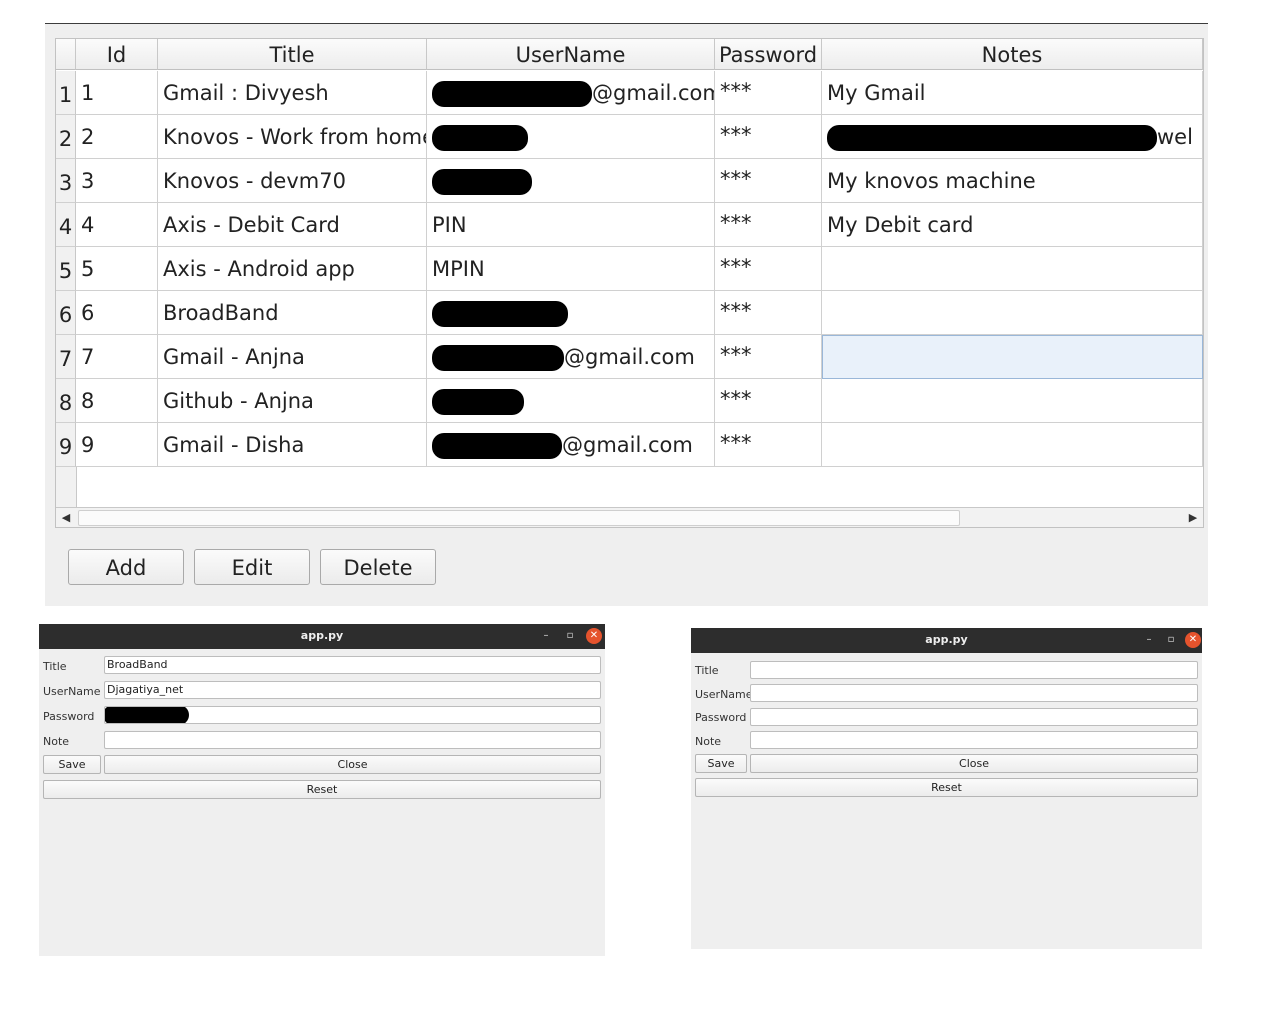  I want to click on cell-id: 2, so click(117, 137).